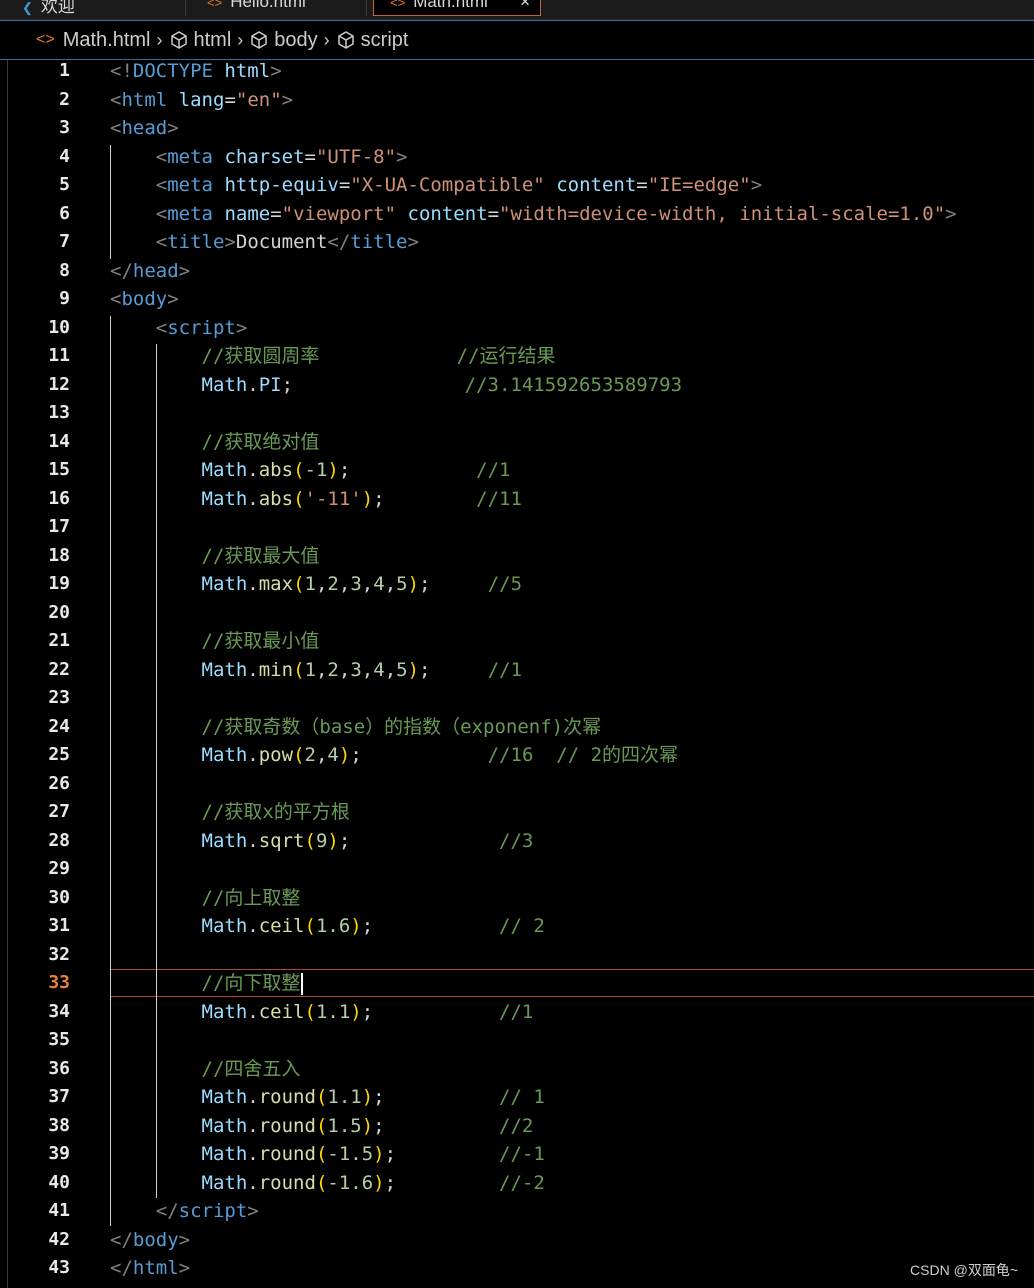 This screenshot has height=1288, width=1034. I want to click on code-text: </body>, so click(150, 1240).